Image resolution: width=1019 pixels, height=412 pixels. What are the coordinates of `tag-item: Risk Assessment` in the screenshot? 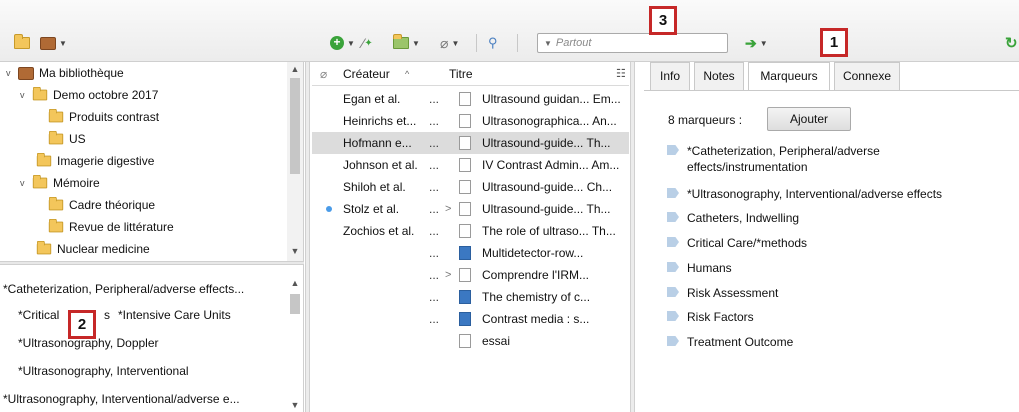 It's located at (722, 293).